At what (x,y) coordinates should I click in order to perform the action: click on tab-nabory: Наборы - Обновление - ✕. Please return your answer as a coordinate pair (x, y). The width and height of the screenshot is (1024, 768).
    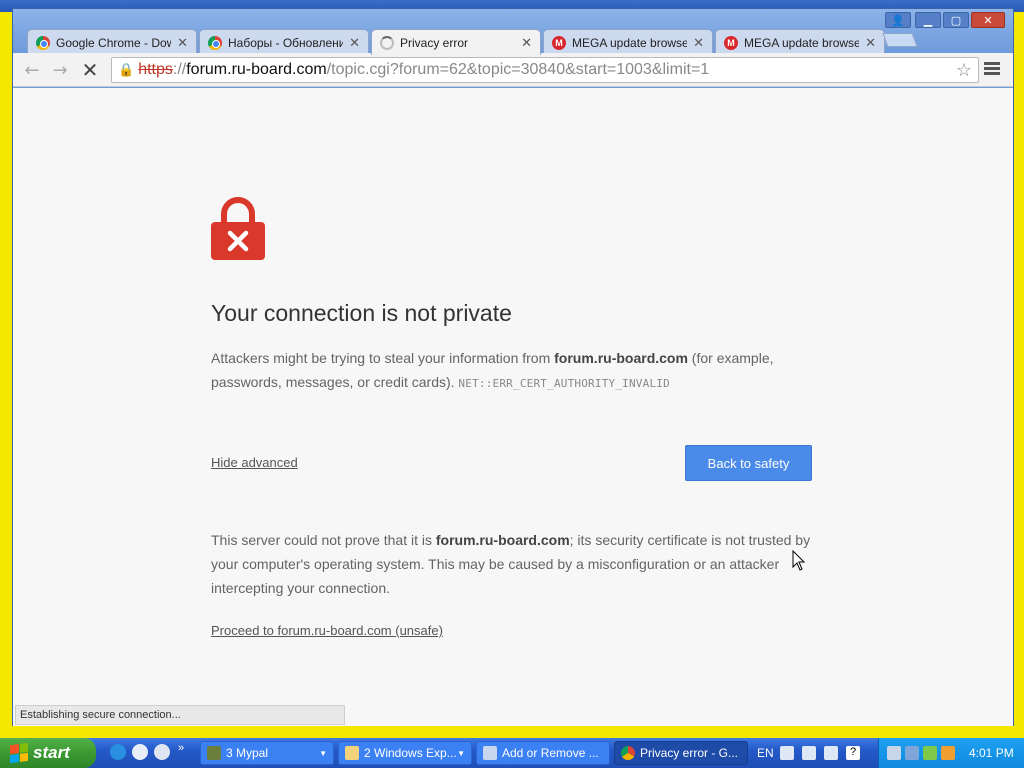
    Looking at the image, I should click on (284, 42).